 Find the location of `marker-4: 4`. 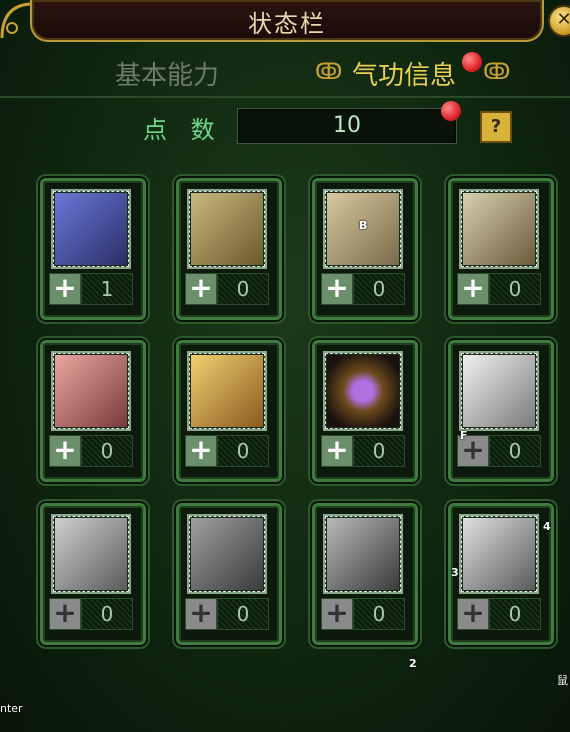

marker-4: 4 is located at coordinates (547, 526).